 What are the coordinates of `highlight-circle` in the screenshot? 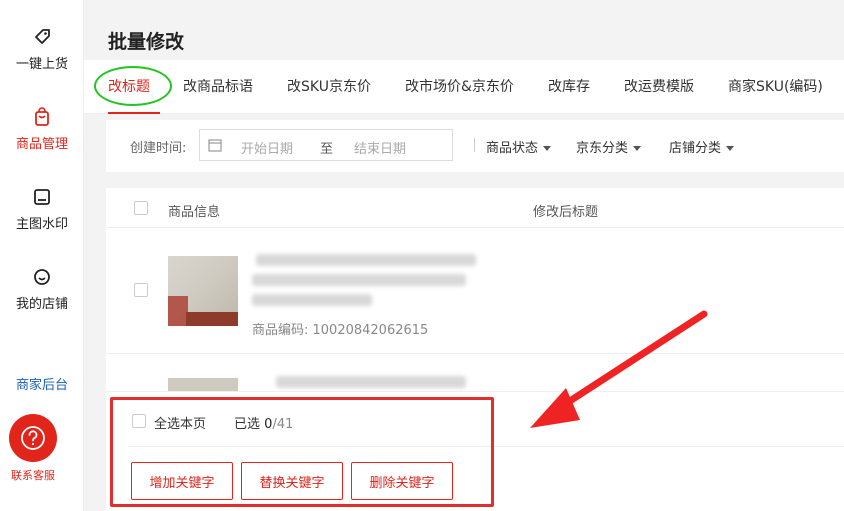 It's located at (133, 86).